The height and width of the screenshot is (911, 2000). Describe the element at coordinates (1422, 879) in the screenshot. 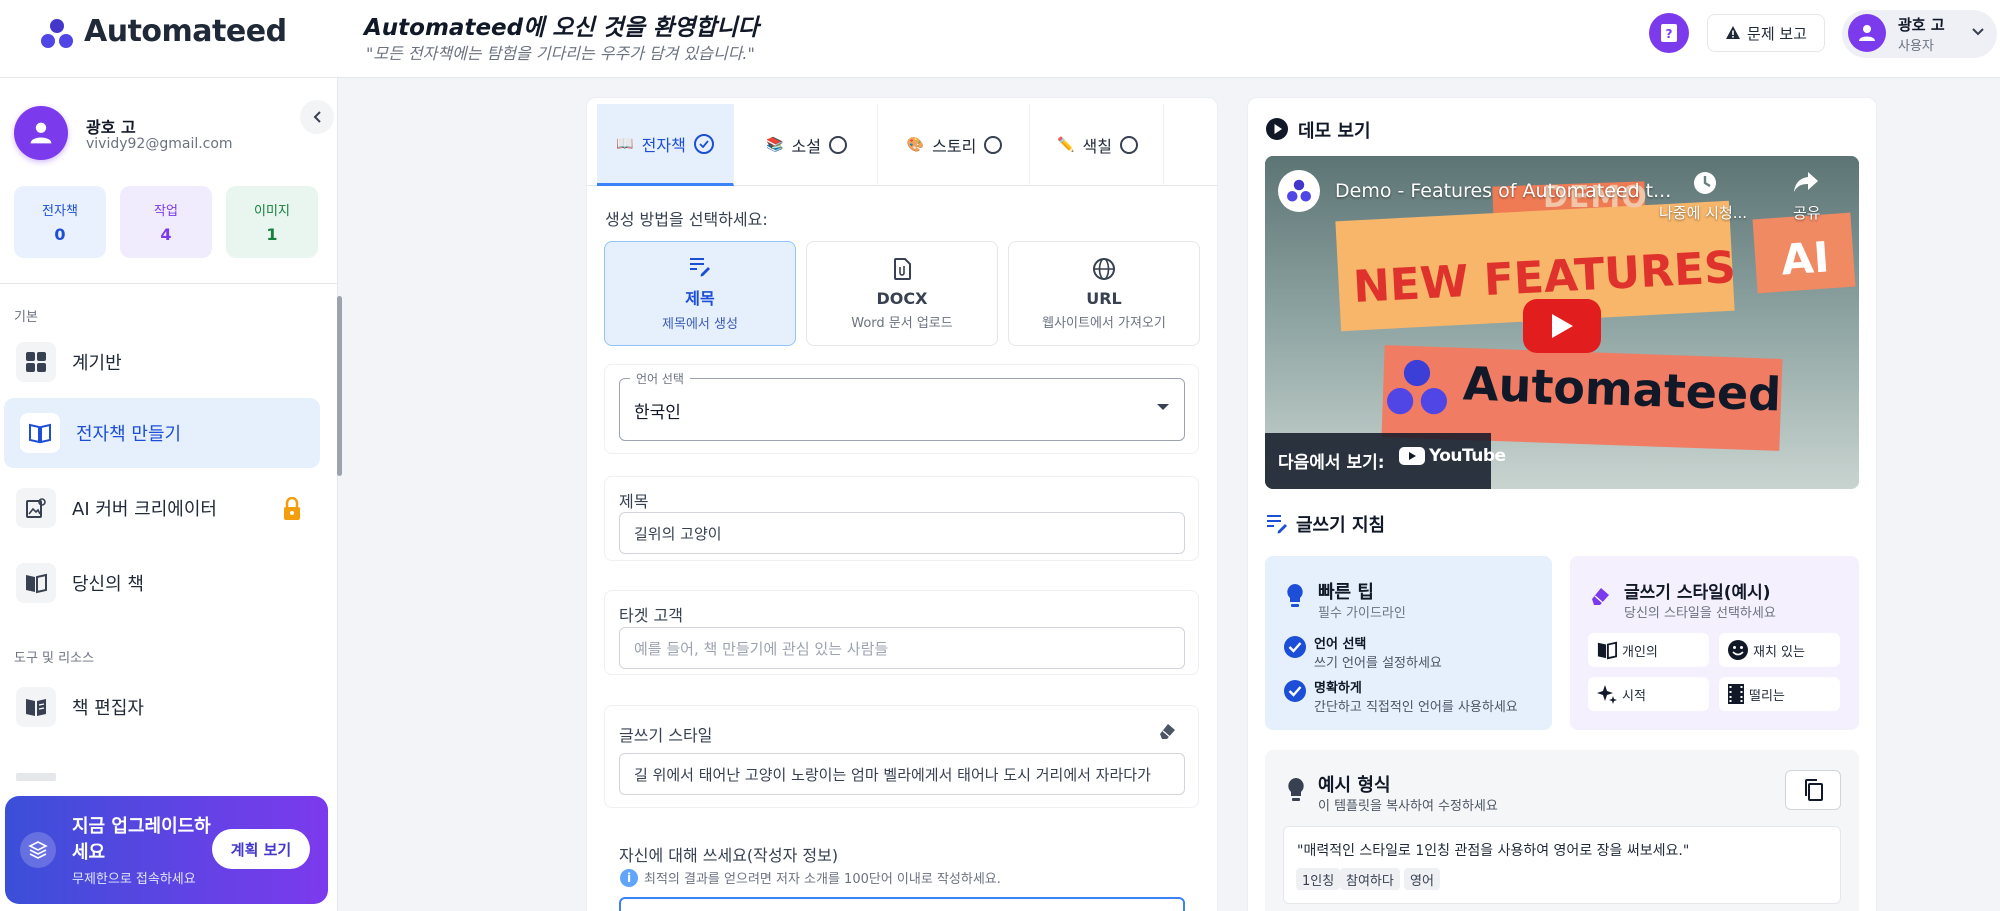

I see `example-tag: 영어` at that location.